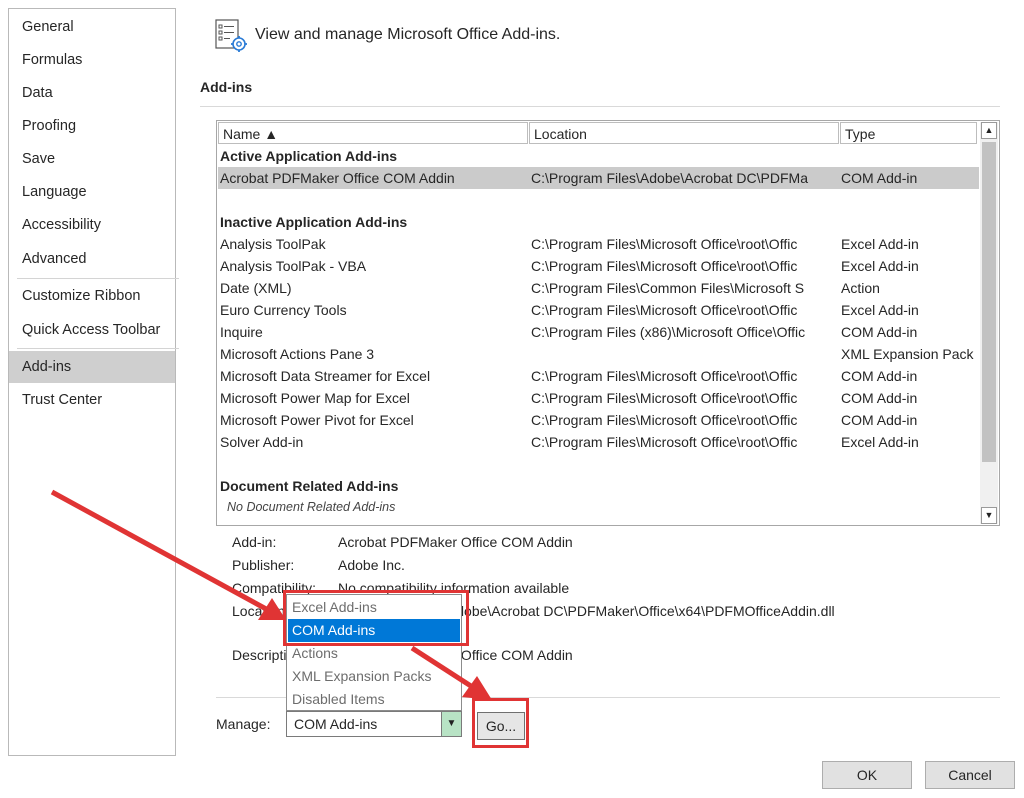  Describe the element at coordinates (309, 156) in the screenshot. I see `group-header-active: Active Application Add-ins` at that location.